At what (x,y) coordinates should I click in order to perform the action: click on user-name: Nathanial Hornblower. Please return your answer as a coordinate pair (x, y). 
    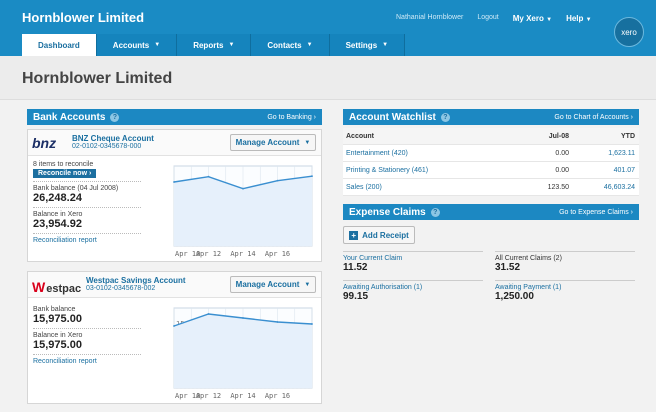
    Looking at the image, I should click on (429, 18).